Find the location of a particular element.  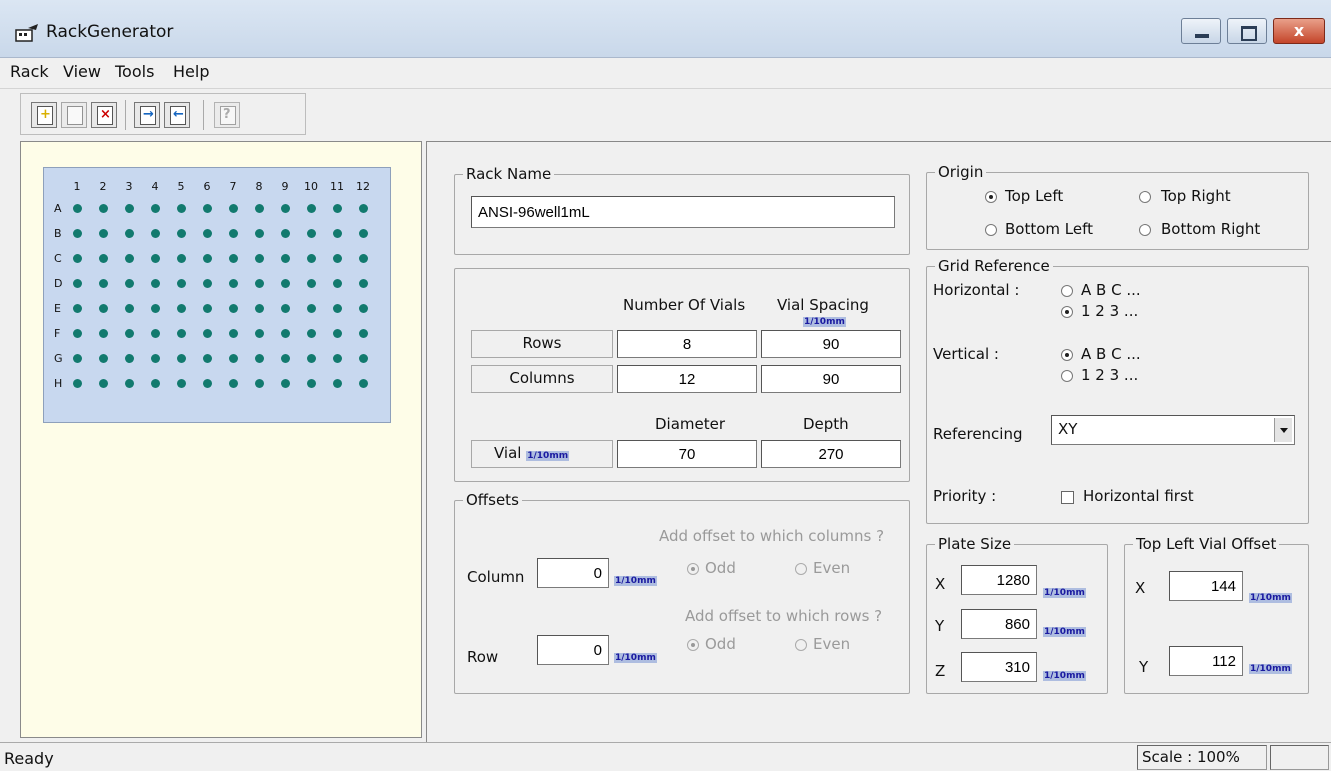

maximize-button is located at coordinates (1247, 31).